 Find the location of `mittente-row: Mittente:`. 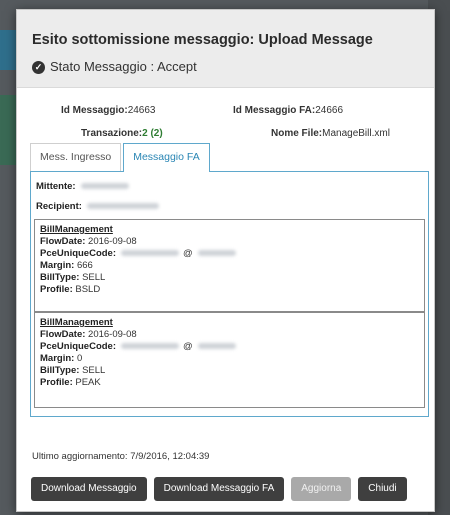

mittente-row: Mittente: is located at coordinates (82, 187).